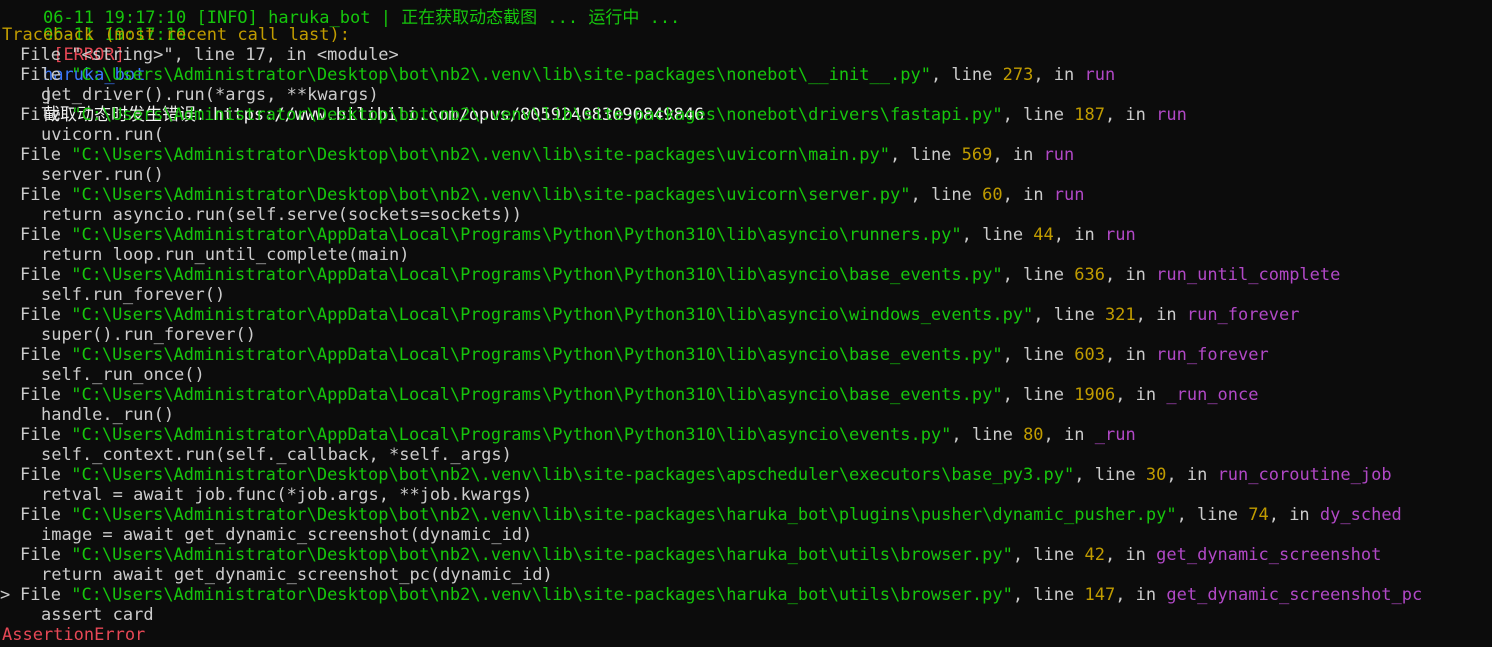 This screenshot has width=1492, height=647. What do you see at coordinates (1212, 395) in the screenshot?
I see `frame-function: _run_once` at bounding box center [1212, 395].